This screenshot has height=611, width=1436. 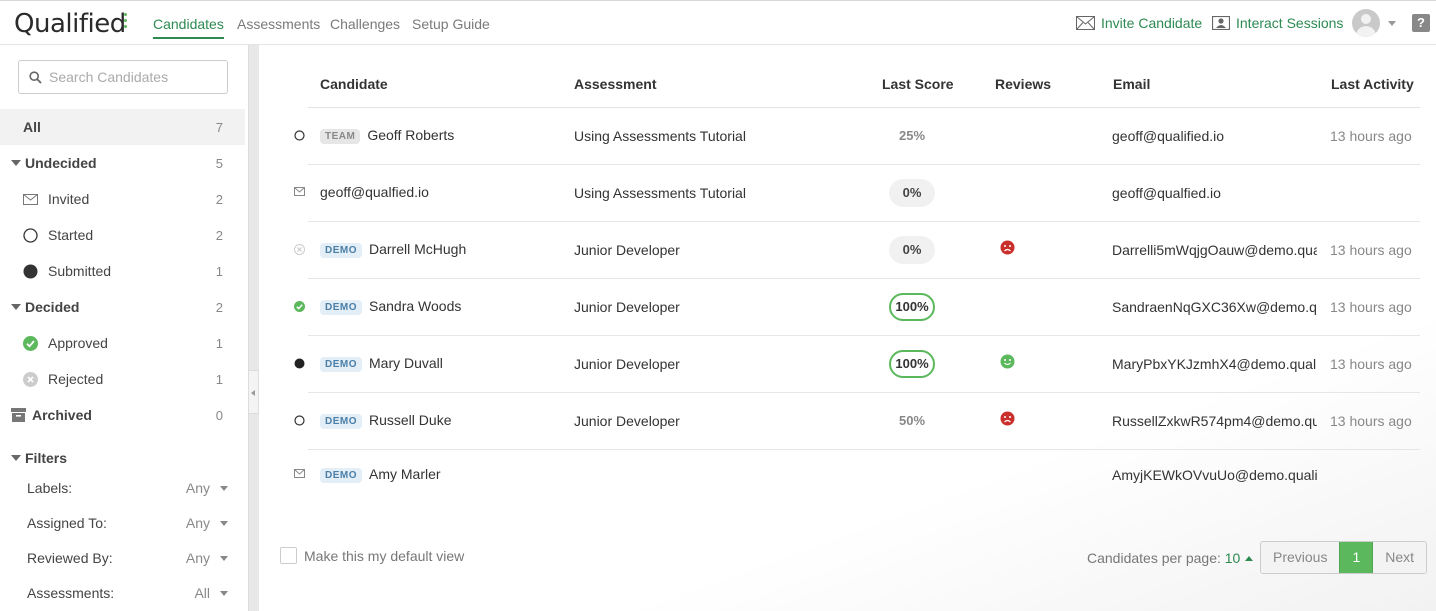 What do you see at coordinates (1372, 84) in the screenshot?
I see `column-header-last-activity: Last Activity` at bounding box center [1372, 84].